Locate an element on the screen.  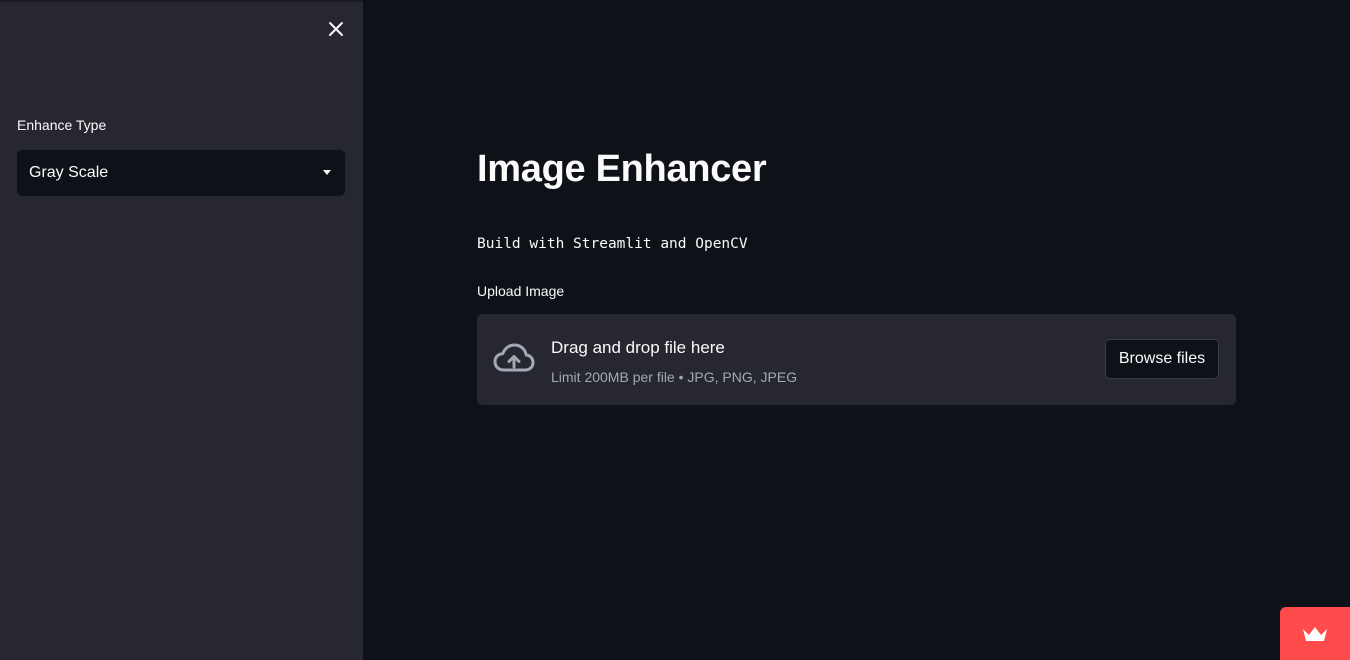
caret-down-icon is located at coordinates (327, 172).